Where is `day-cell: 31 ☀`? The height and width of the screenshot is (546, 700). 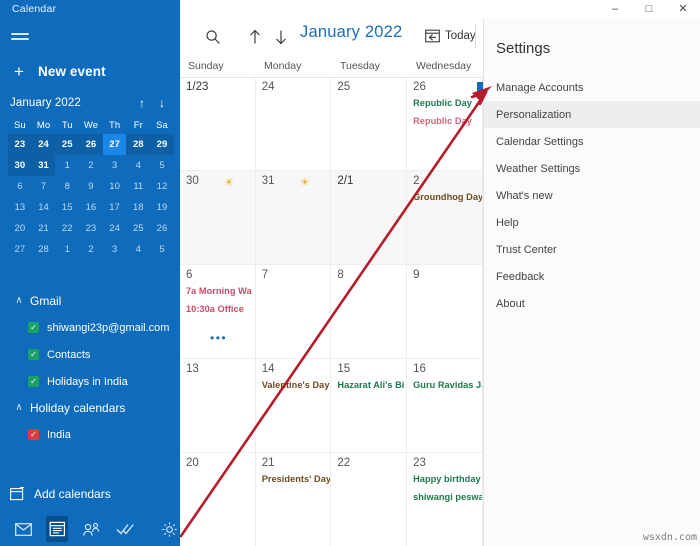 day-cell: 31 ☀ is located at coordinates (293, 218).